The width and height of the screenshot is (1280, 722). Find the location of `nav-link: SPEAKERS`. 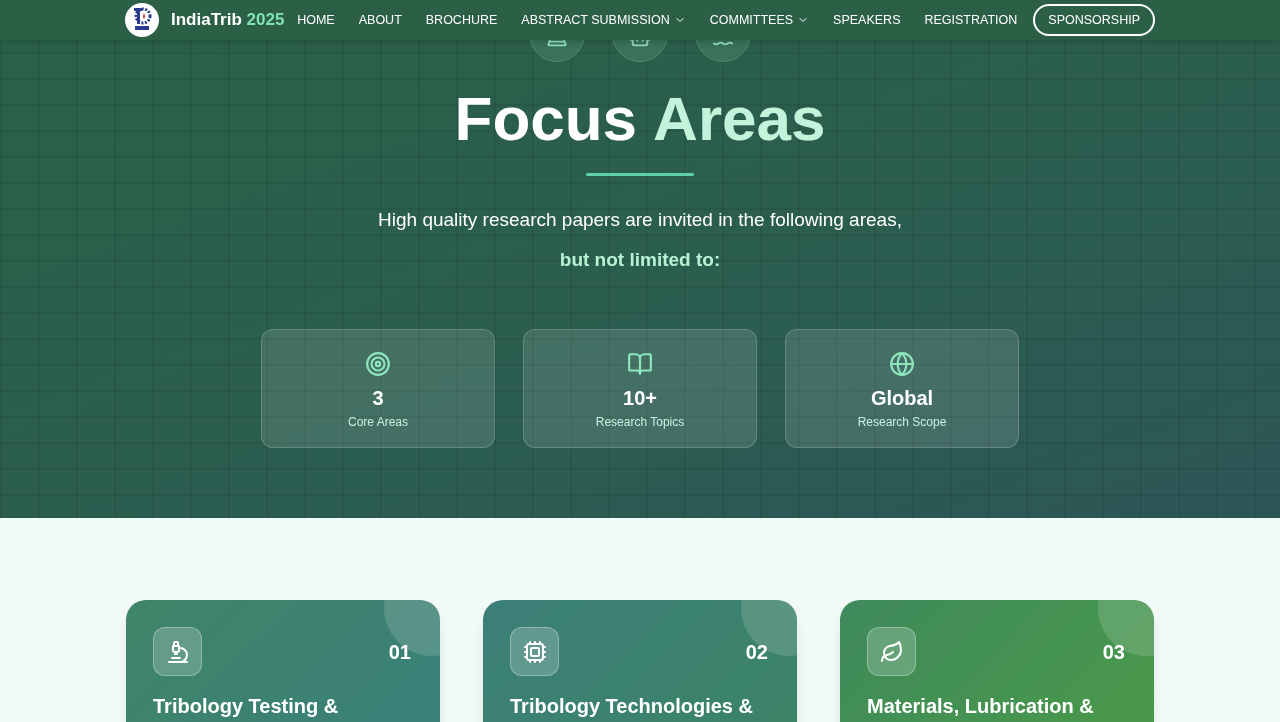

nav-link: SPEAKERS is located at coordinates (867, 20).